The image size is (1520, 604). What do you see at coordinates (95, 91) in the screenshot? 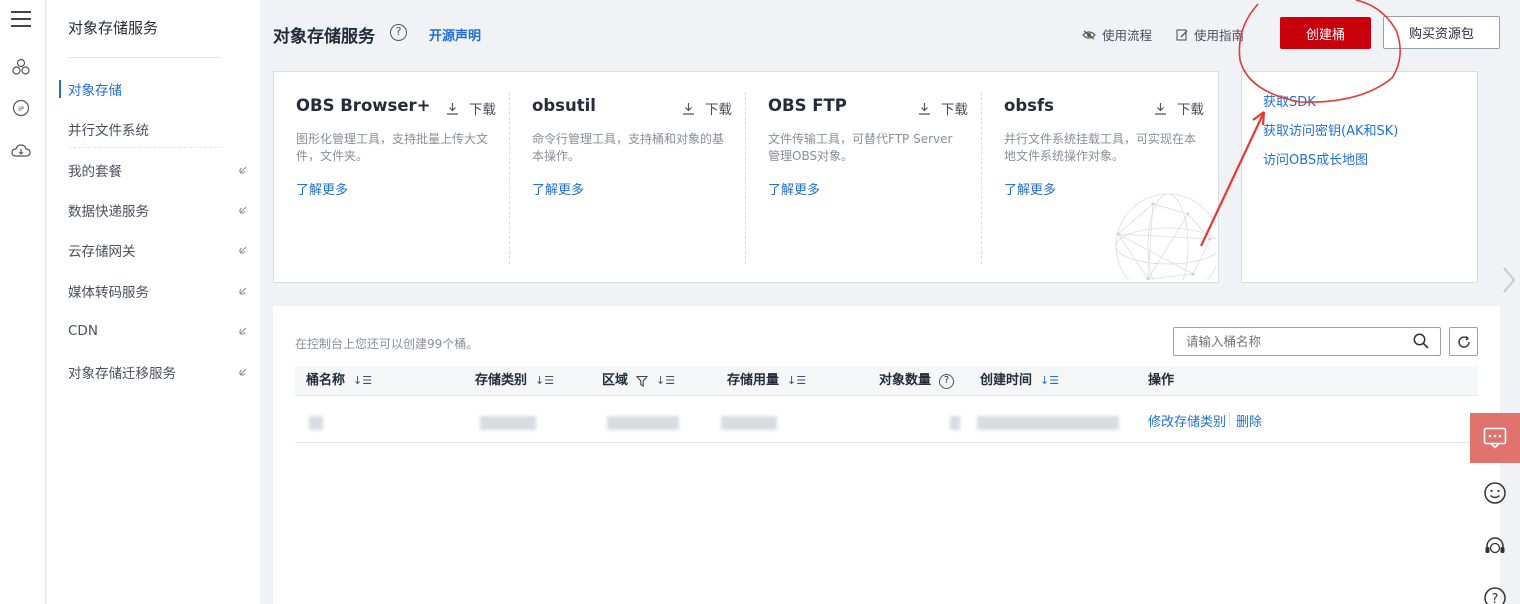
I see `sidebar-item-label: 对象存储` at bounding box center [95, 91].